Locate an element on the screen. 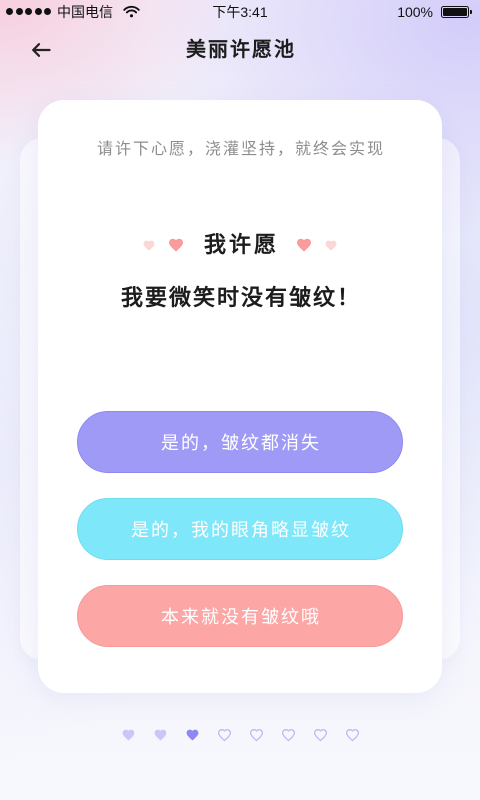 This screenshot has height=800, width=480. wish-heading-row: 我许愿 is located at coordinates (240, 245).